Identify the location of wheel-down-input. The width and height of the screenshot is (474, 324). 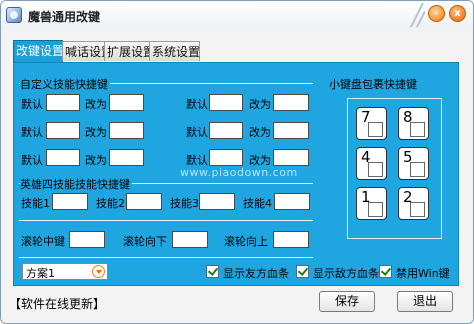
(190, 239).